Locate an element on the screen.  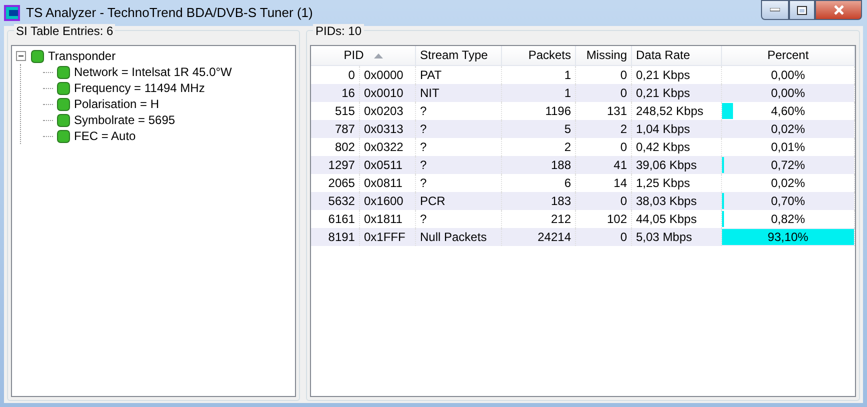
maximize-icon is located at coordinates (802, 10).